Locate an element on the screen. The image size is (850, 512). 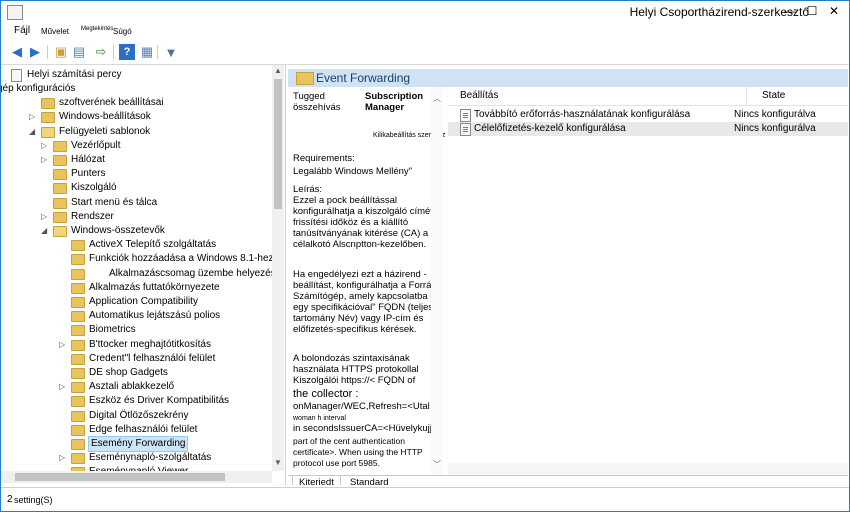
tree-item-label: ActiveX Telepítő szolgáltatás is located at coordinates (153, 245).